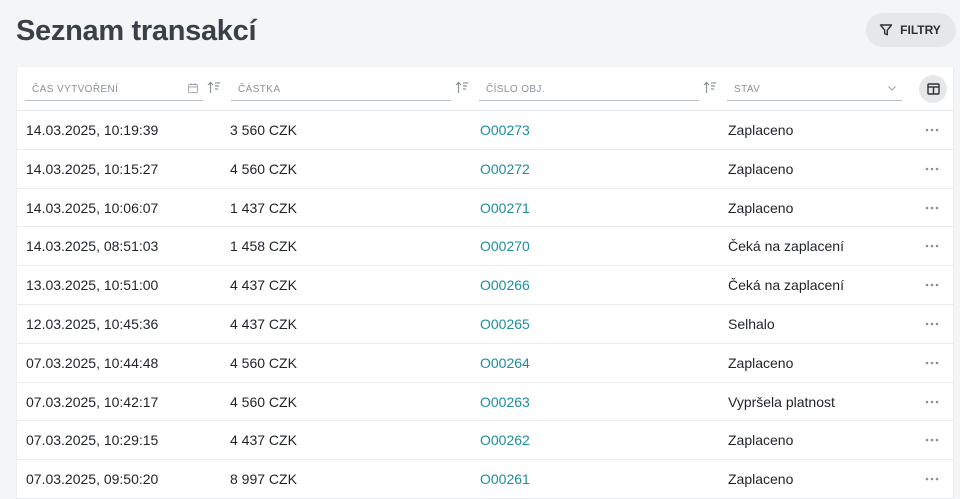 The width and height of the screenshot is (960, 499). What do you see at coordinates (92, 130) in the screenshot?
I see `created-time-cell: 14.03.2025, 10:19:39` at bounding box center [92, 130].